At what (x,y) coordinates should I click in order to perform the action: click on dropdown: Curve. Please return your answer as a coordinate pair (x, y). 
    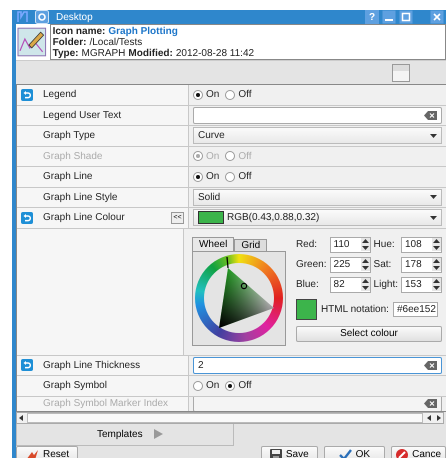
    Looking at the image, I should click on (317, 135).